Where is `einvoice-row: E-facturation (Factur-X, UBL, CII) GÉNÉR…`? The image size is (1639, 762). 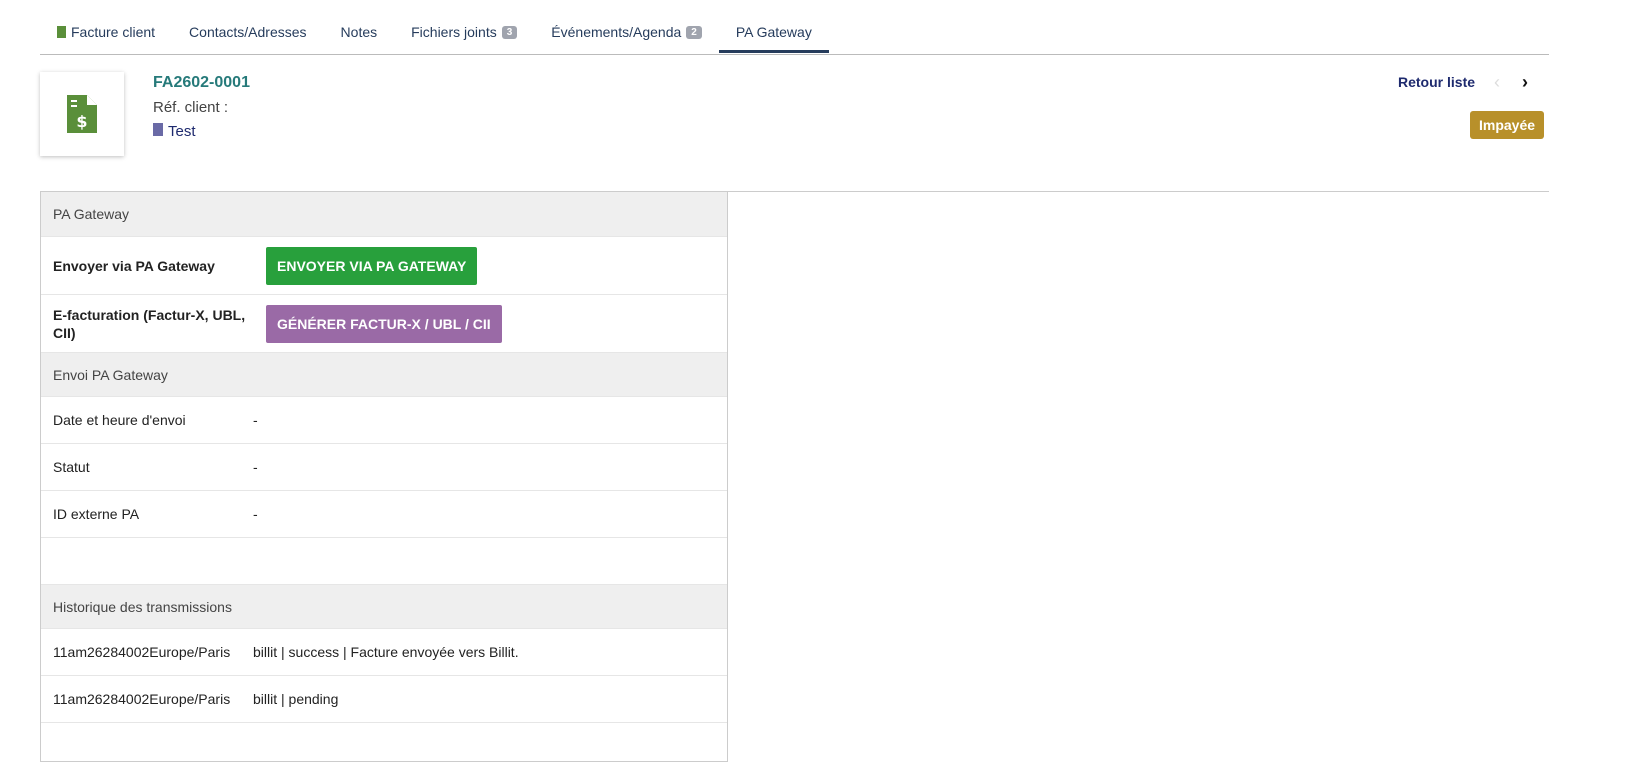
einvoice-row: E-facturation (Factur-X, UBL, CII) GÉNÉR… is located at coordinates (384, 324).